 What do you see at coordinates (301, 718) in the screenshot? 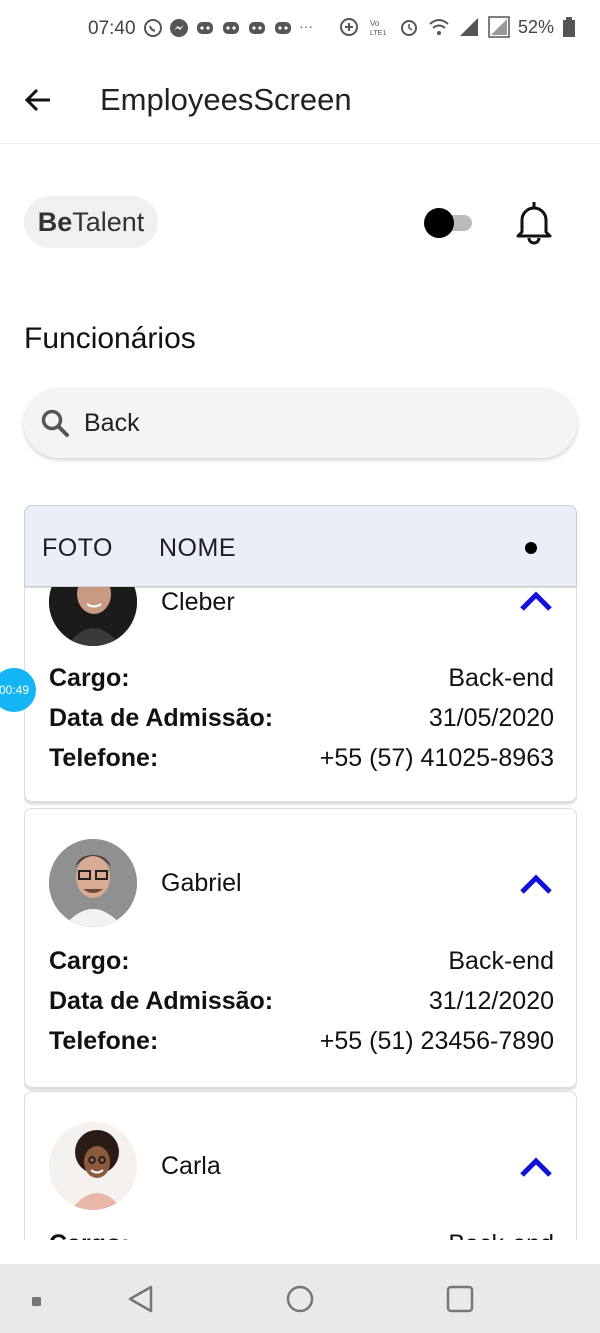
I see `row-admissao: Data de Admissão: 31/05/2020` at bounding box center [301, 718].